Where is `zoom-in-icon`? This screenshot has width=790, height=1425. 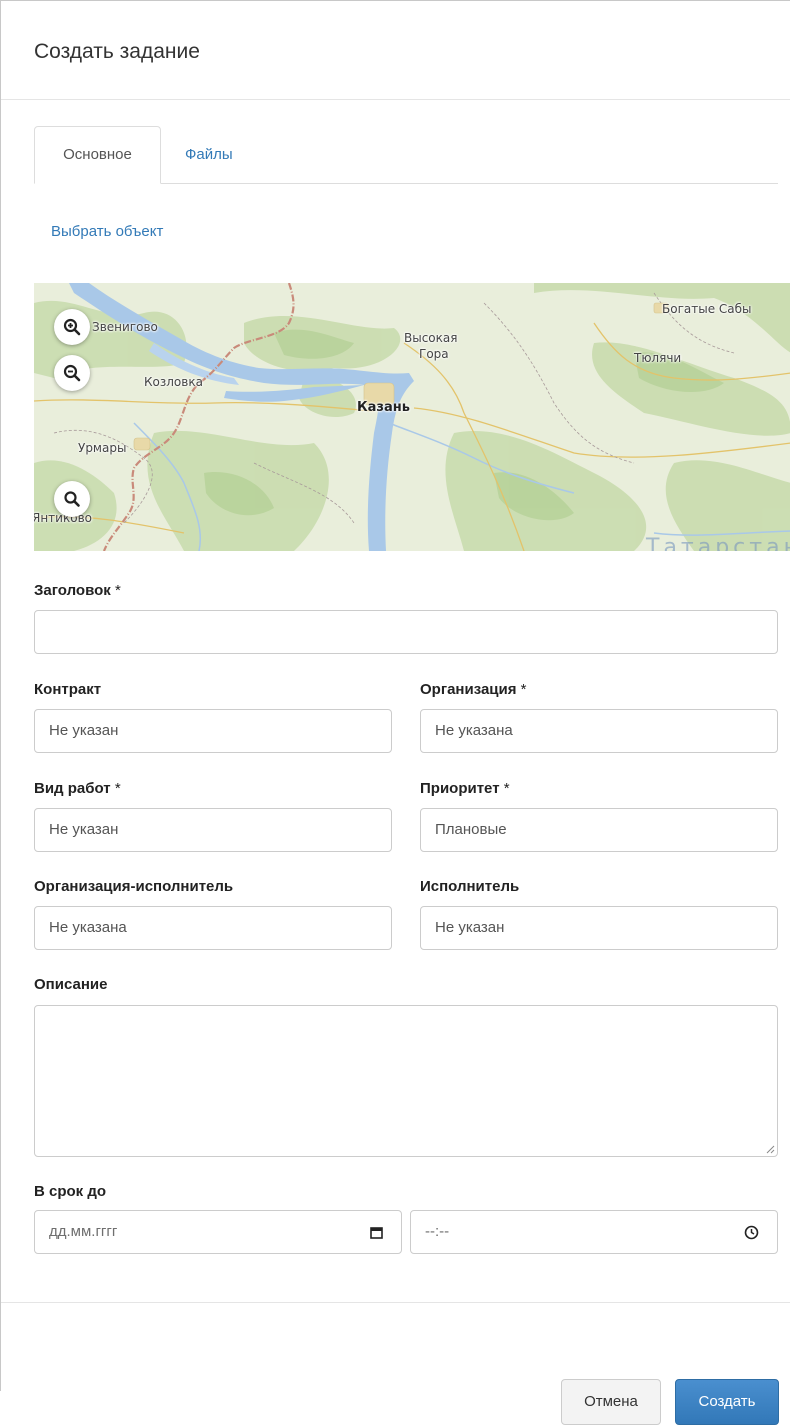 zoom-in-icon is located at coordinates (72, 327).